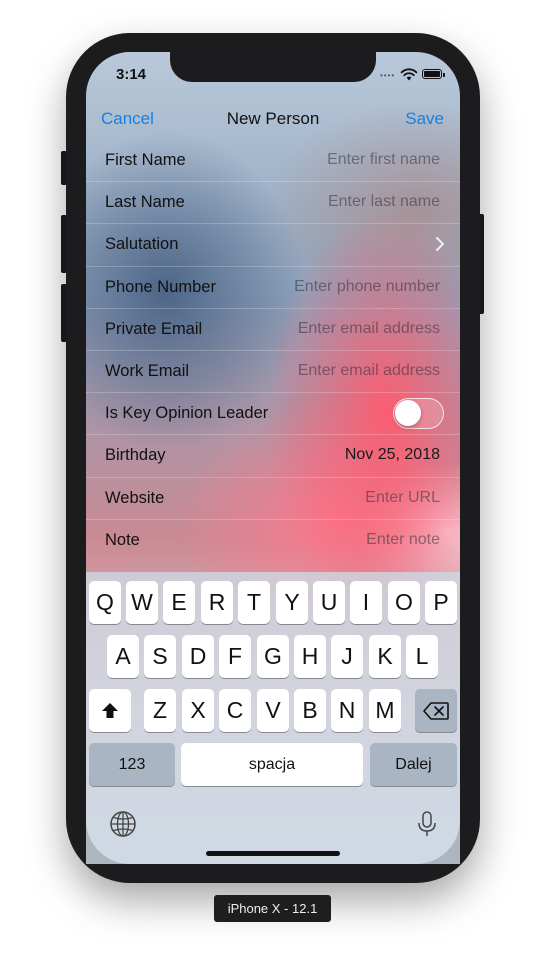 This screenshot has width=545, height=964. Describe the element at coordinates (385, 656) in the screenshot. I see `key: K` at that location.